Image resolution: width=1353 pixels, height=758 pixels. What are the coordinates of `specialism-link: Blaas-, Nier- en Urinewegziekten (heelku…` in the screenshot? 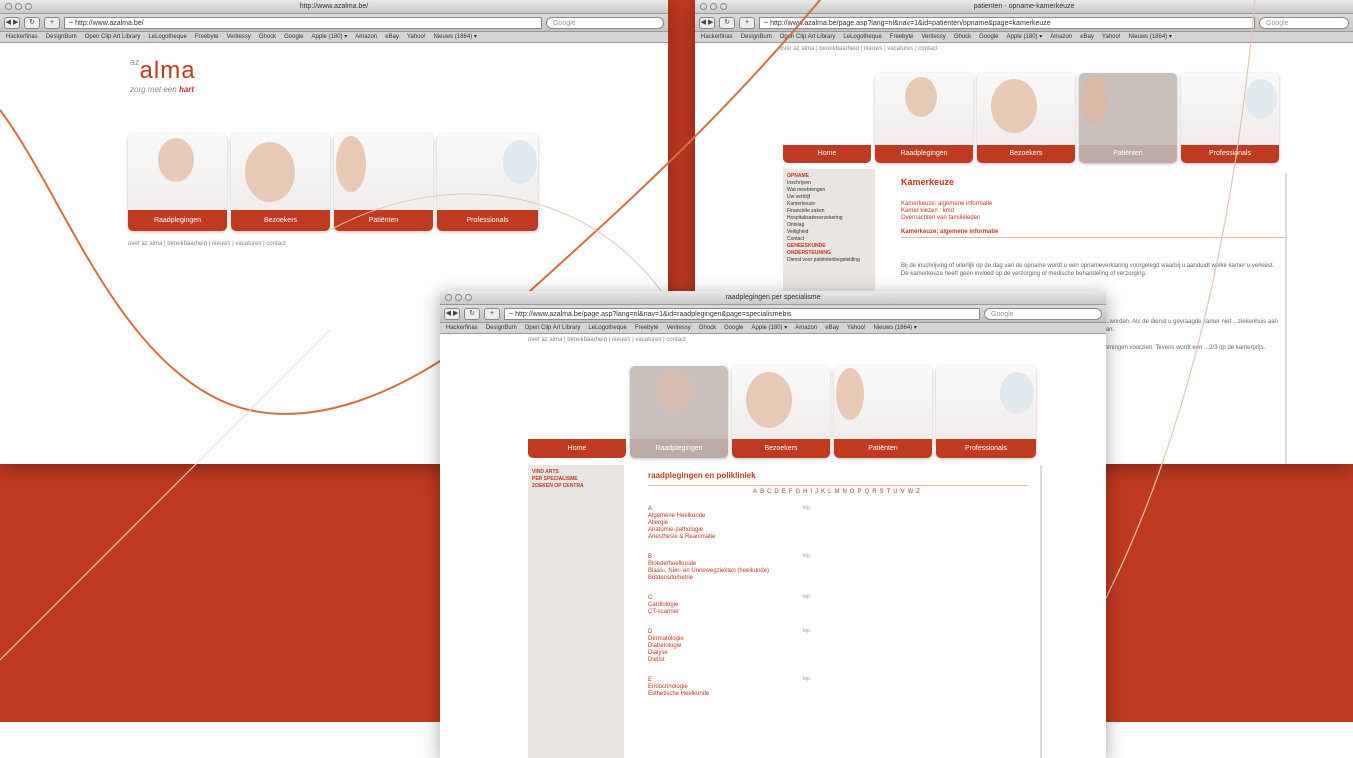 It's located at (733, 571).